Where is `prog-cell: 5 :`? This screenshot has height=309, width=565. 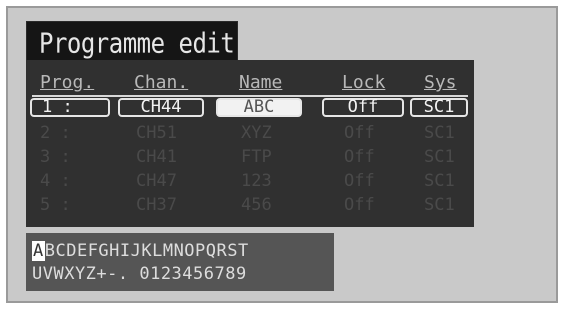 prog-cell: 5 : is located at coordinates (55, 205).